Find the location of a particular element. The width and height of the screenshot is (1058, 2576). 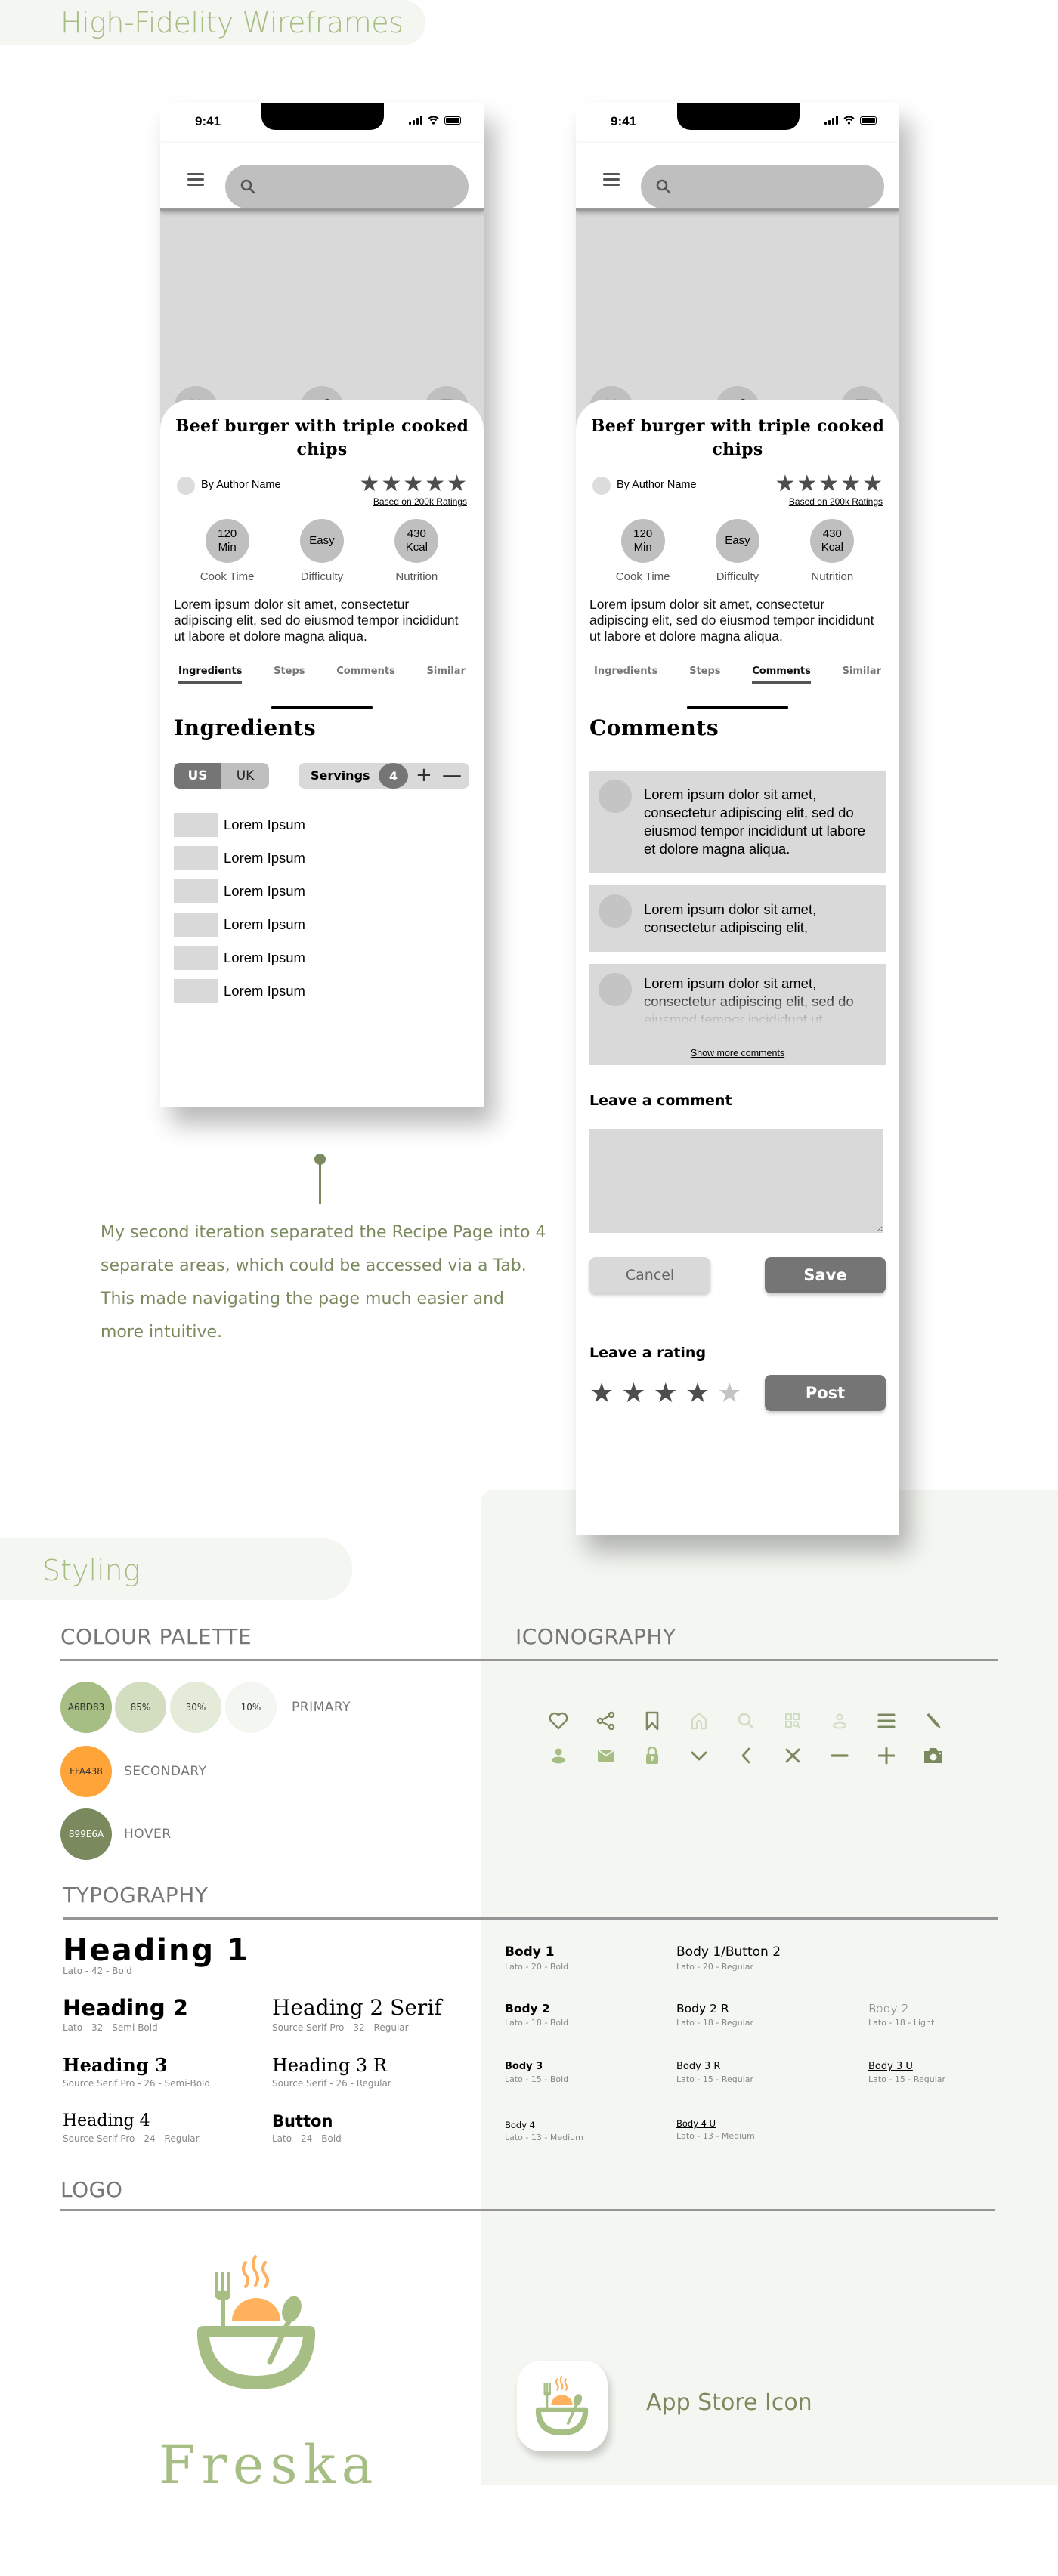

close-icon is located at coordinates (793, 1756).